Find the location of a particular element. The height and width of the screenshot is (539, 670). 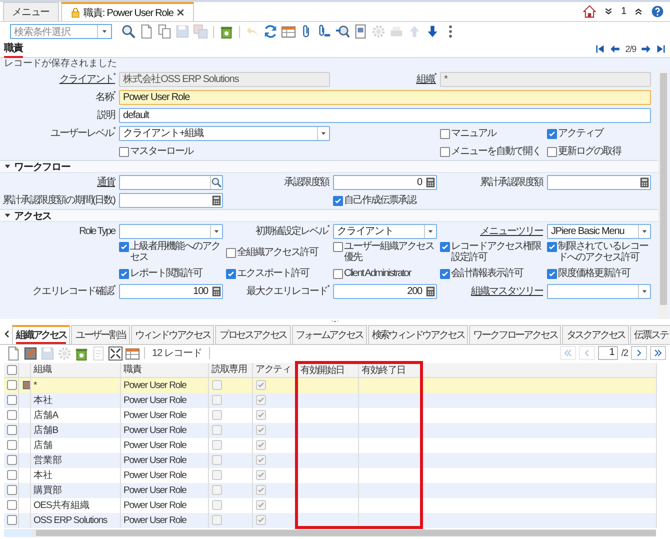

tab: ワークフローアクセス is located at coordinates (515, 334).